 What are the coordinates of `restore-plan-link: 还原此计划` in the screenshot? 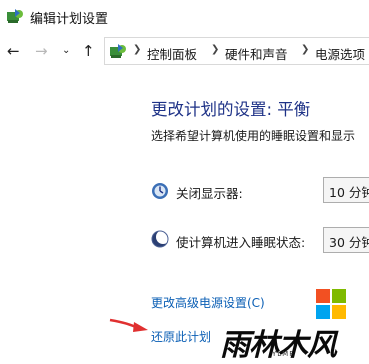 It's located at (181, 336).